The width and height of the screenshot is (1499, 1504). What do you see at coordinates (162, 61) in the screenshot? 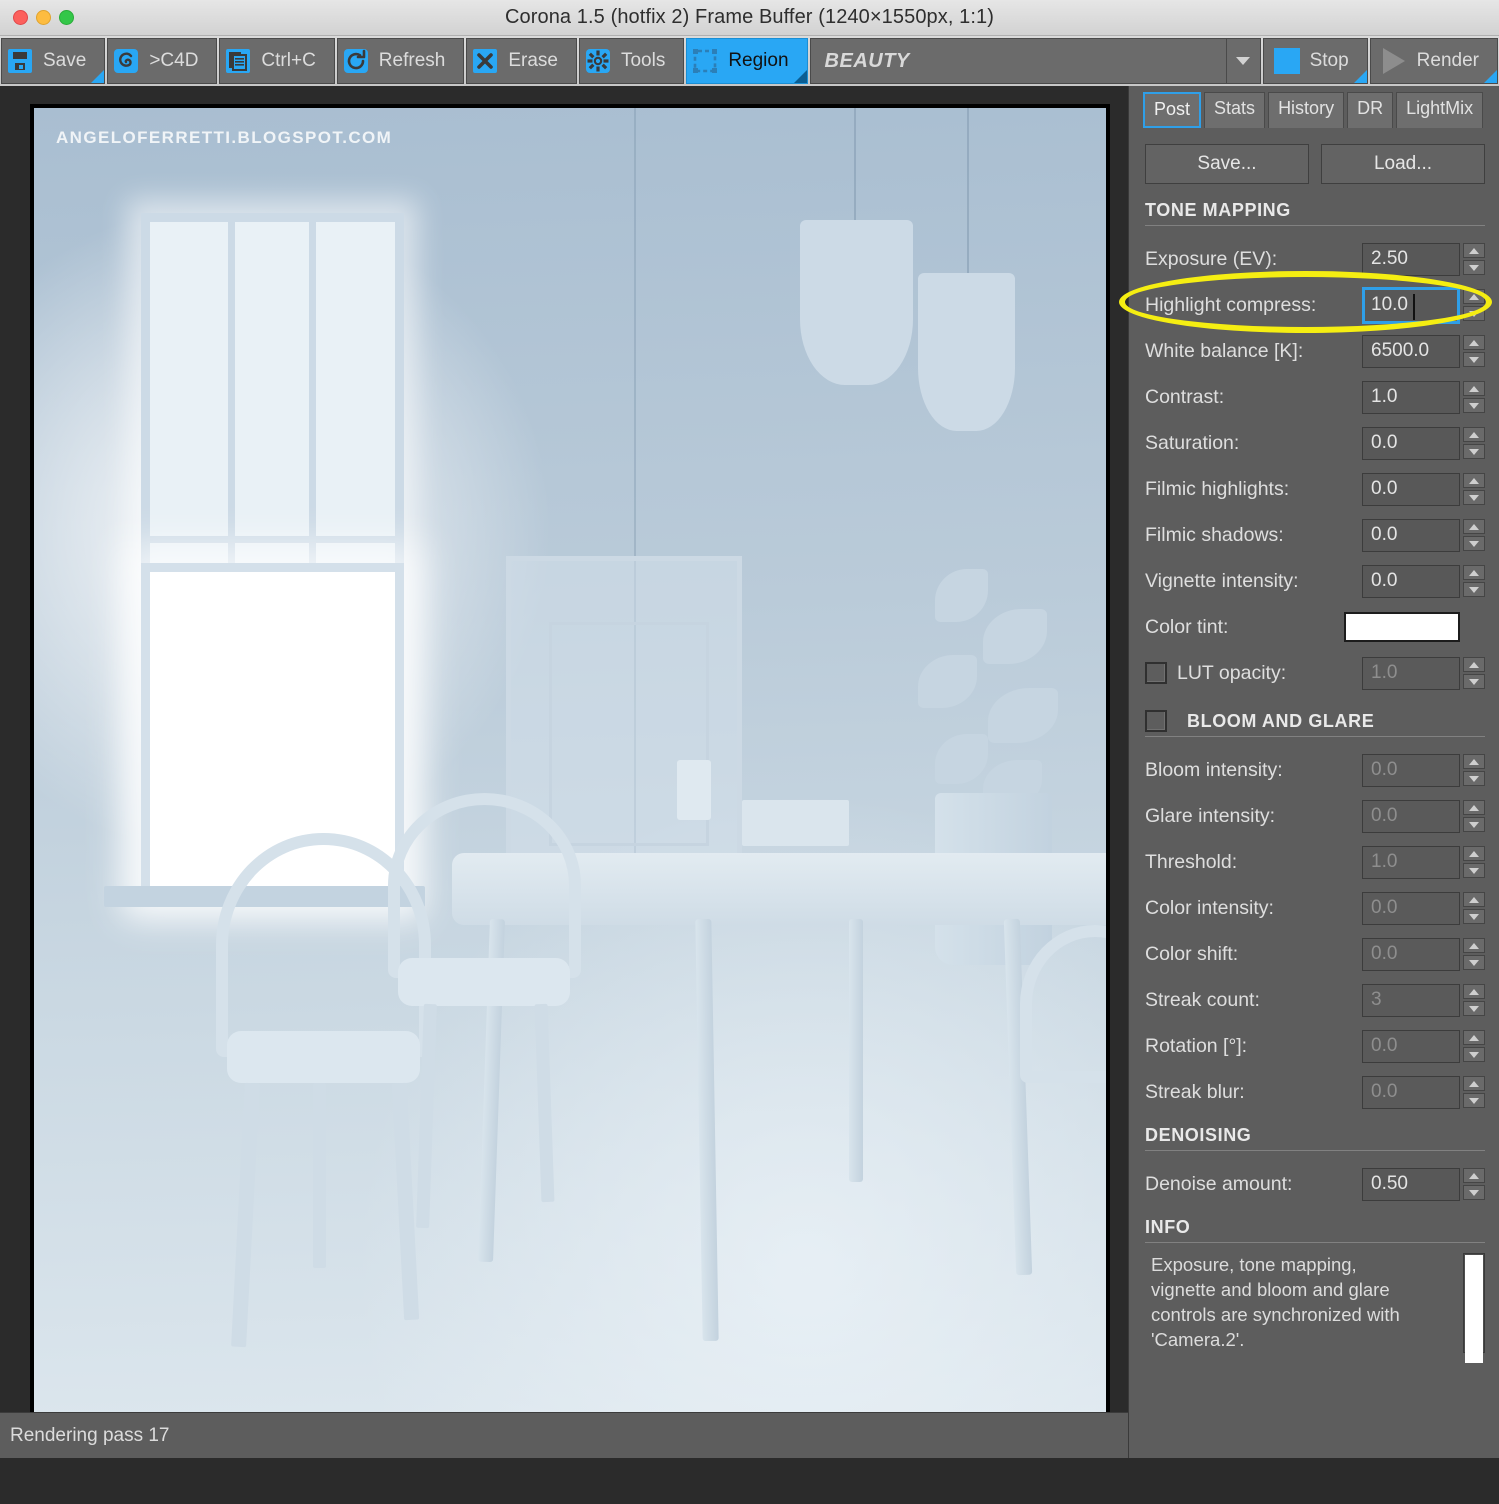
I see `send-to-c4d-button: >C4D` at bounding box center [162, 61].